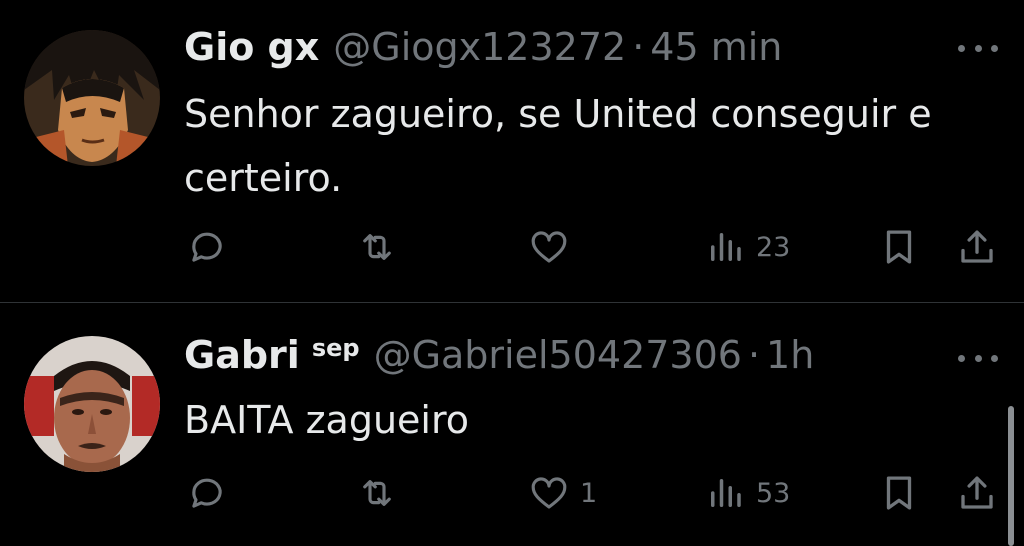 This screenshot has width=1024, height=546. Describe the element at coordinates (773, 493) in the screenshot. I see `views-count: 53` at that location.